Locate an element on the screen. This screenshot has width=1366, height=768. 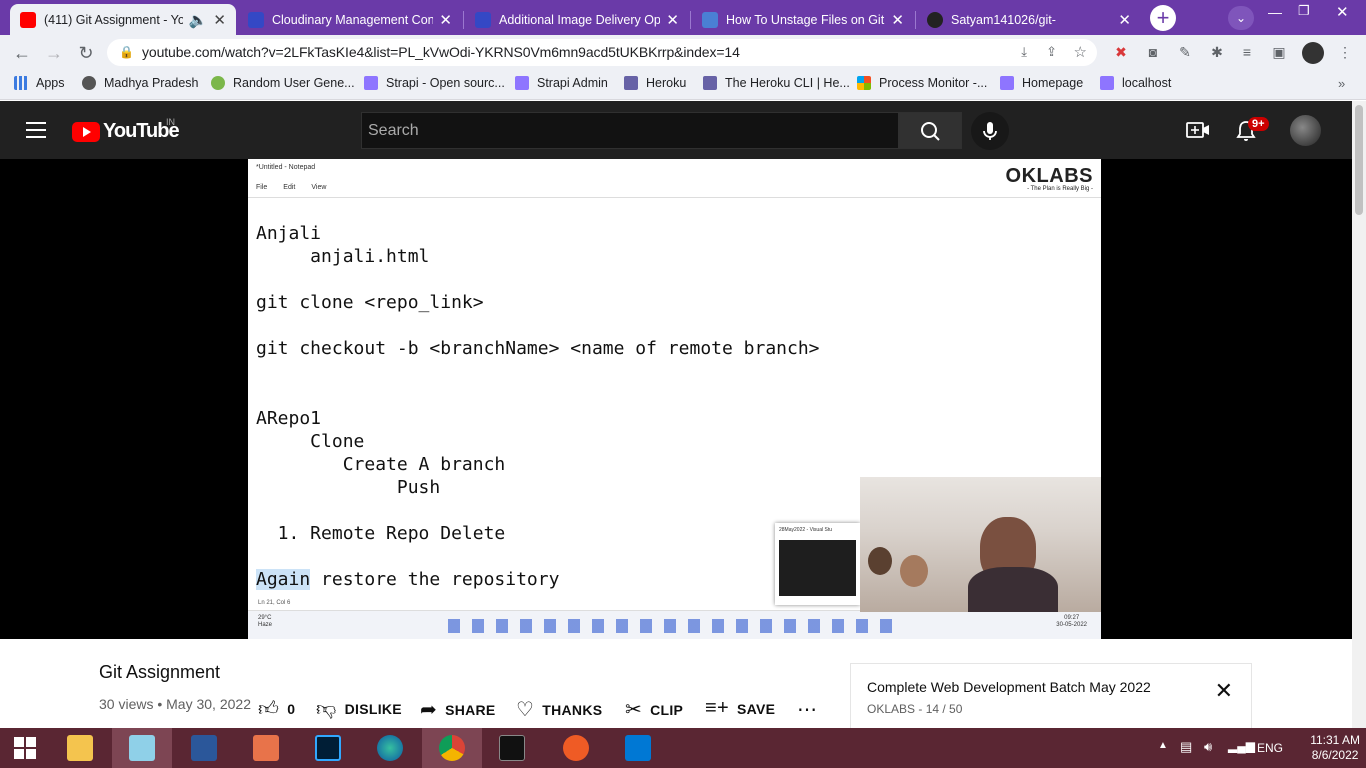
vscode-app is located at coordinates (638, 748).